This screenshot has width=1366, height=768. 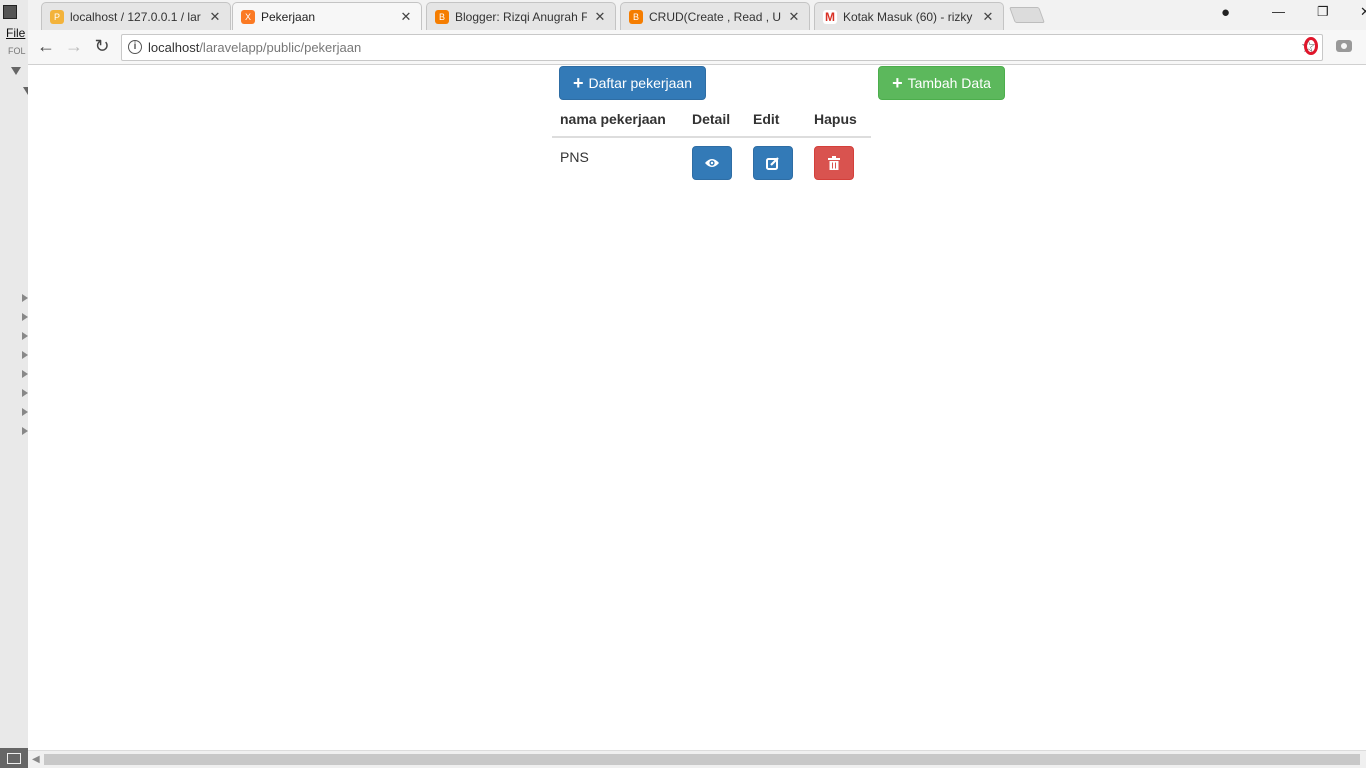 I want to click on hapus-button, so click(x=834, y=163).